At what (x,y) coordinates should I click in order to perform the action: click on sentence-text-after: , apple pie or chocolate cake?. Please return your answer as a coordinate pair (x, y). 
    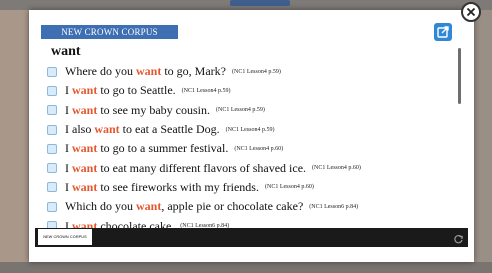
    Looking at the image, I should click on (232, 206).